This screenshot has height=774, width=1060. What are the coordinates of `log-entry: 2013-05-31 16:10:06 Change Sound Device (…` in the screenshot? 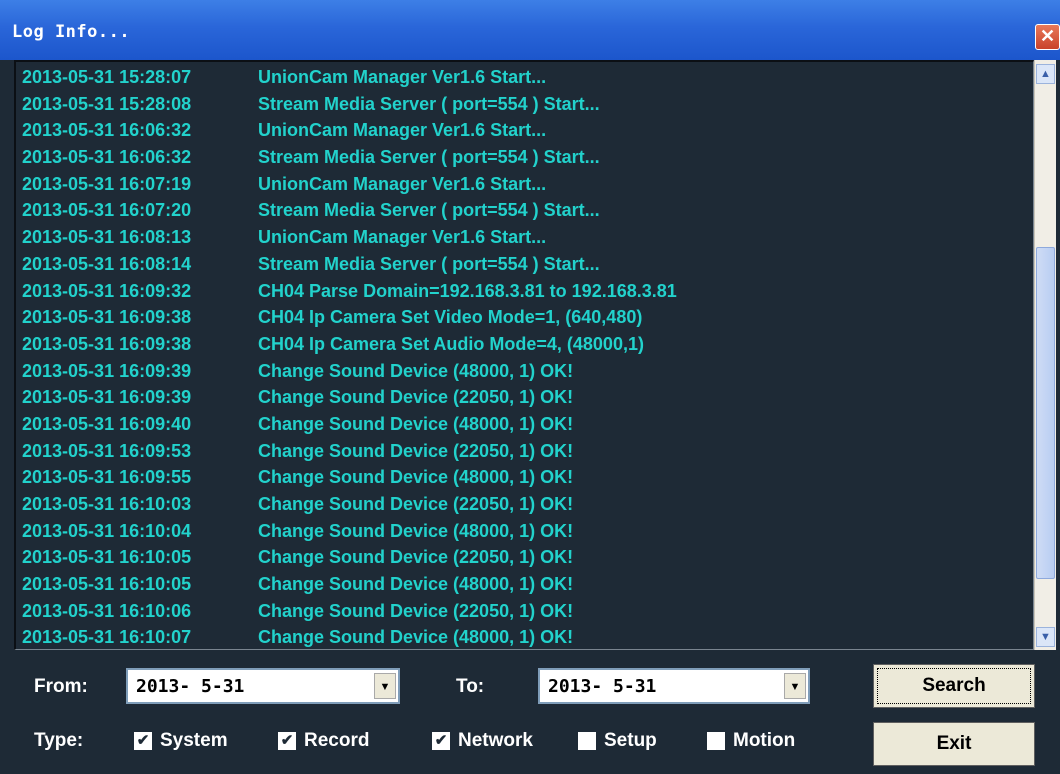 It's located at (349, 611).